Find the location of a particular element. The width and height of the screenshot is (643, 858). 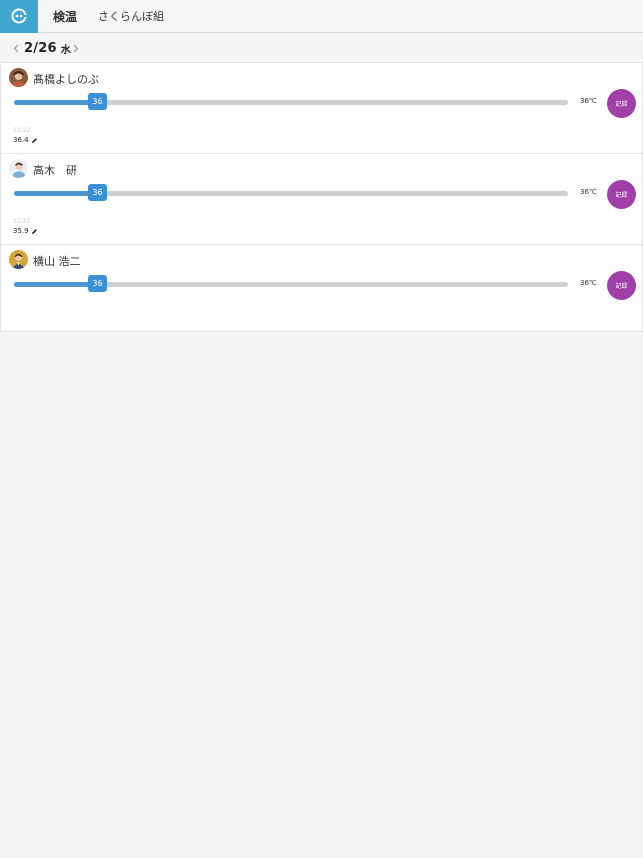

app-logo-icon is located at coordinates (19, 16).